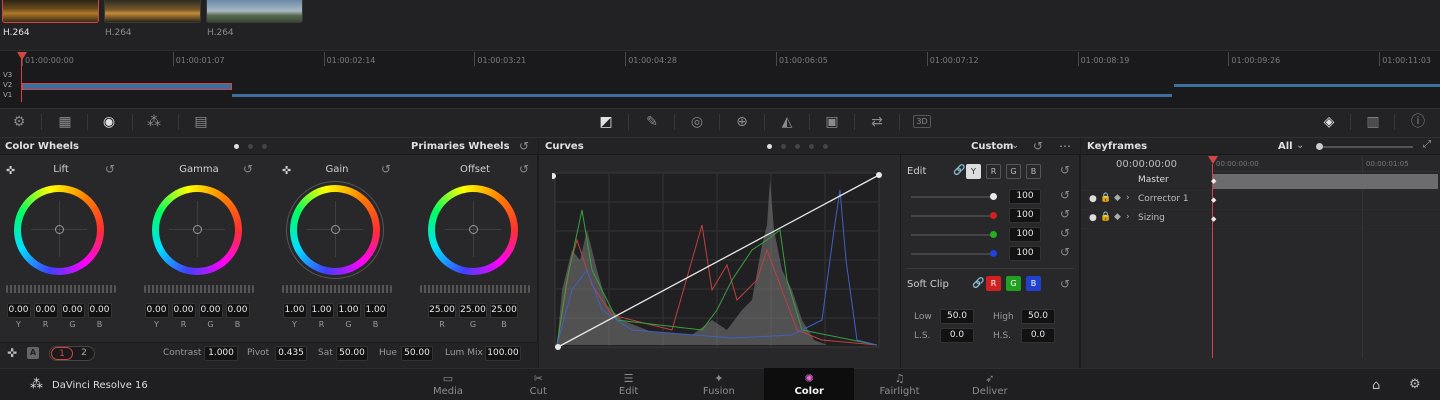 The image size is (1440, 400). What do you see at coordinates (10, 170) in the screenshot?
I see `lift-picker-icon: ✜` at bounding box center [10, 170].